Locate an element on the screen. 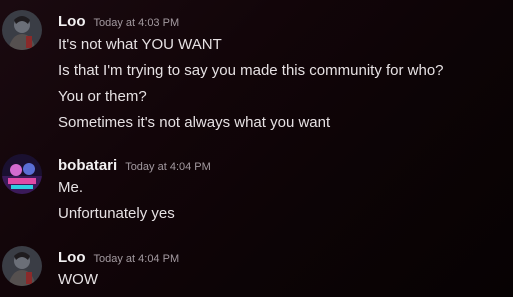 Image resolution: width=513 pixels, height=297 pixels. message-header: Loo Today at 4:03 PM is located at coordinates (118, 21).